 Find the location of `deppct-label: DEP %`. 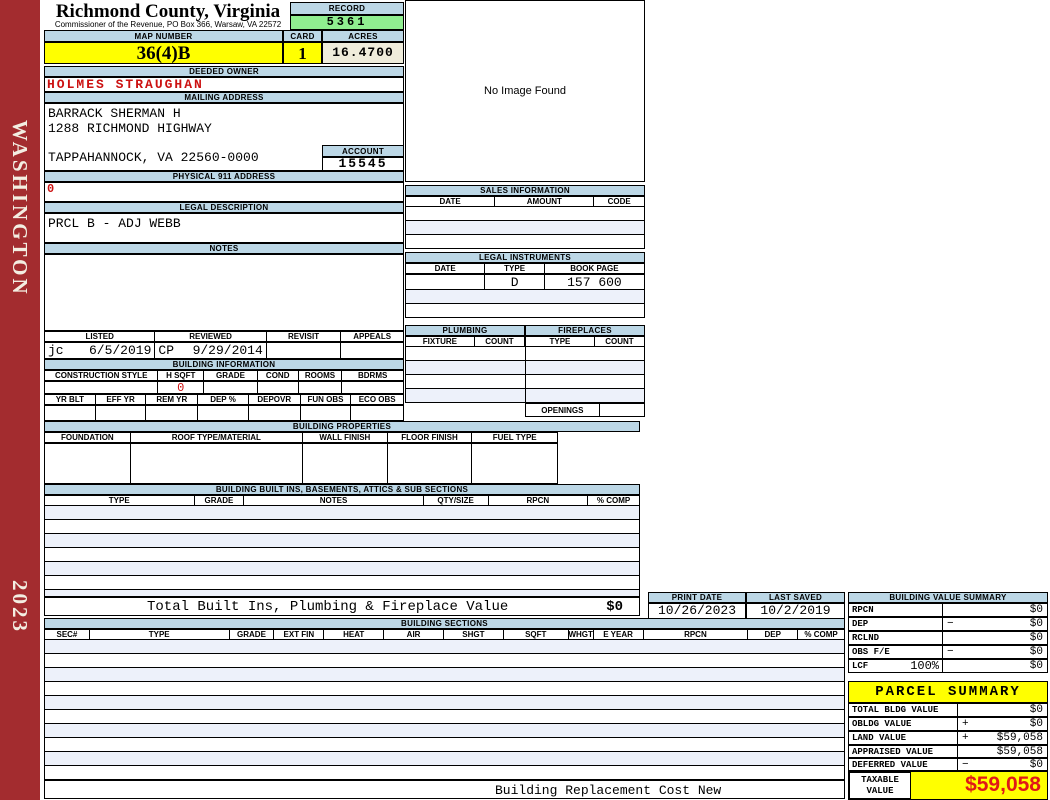

deppct-label: DEP % is located at coordinates (223, 399).